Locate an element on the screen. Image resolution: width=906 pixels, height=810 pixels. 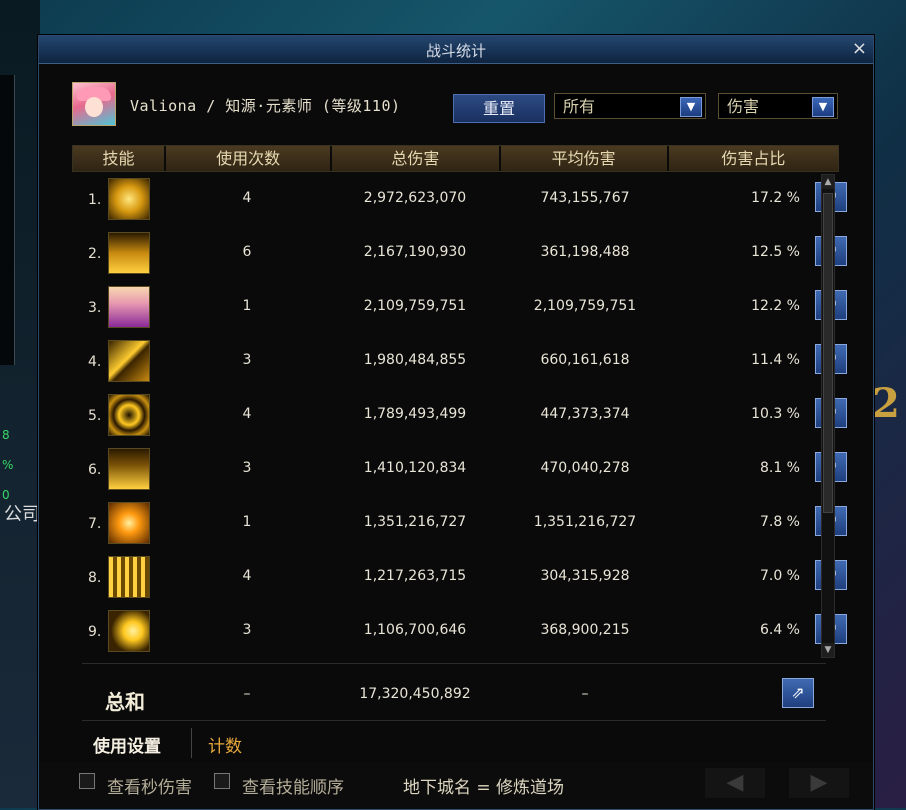
avg-damage: 2,109,759,751 is located at coordinates (585, 306).